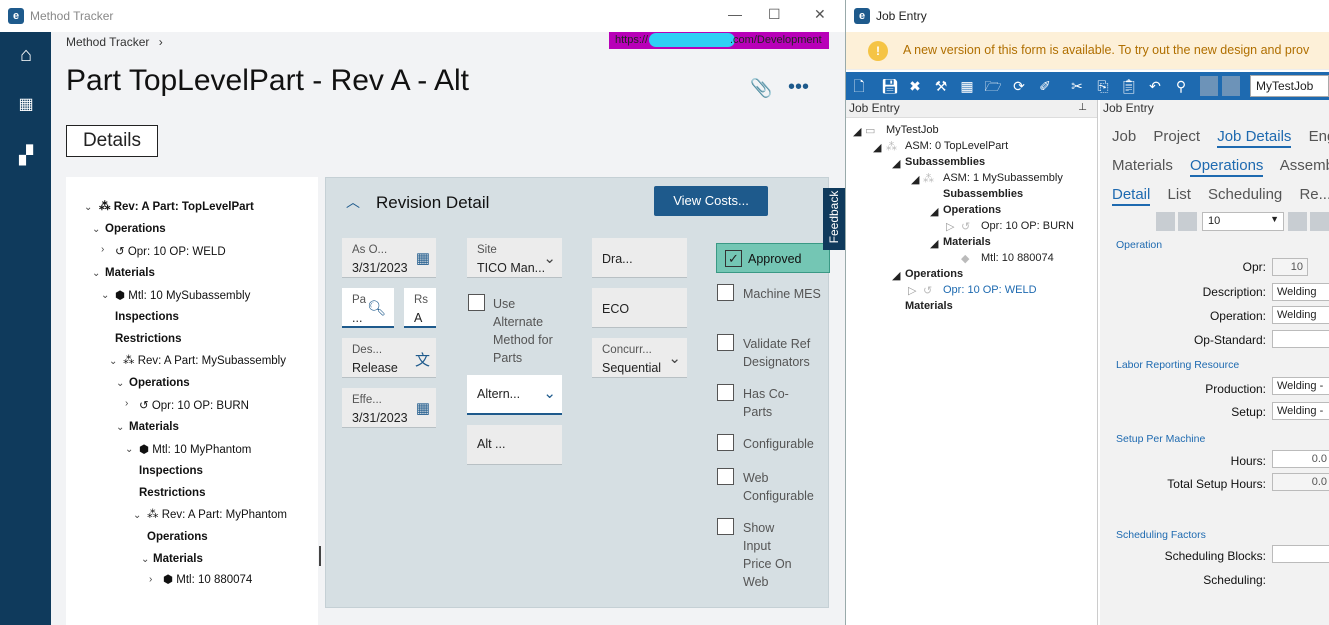 The height and width of the screenshot is (625, 1329). What do you see at coordinates (389, 258) in the screenshot?
I see `as-of-date-field: As O... 3/31/2023 ▦` at bounding box center [389, 258].